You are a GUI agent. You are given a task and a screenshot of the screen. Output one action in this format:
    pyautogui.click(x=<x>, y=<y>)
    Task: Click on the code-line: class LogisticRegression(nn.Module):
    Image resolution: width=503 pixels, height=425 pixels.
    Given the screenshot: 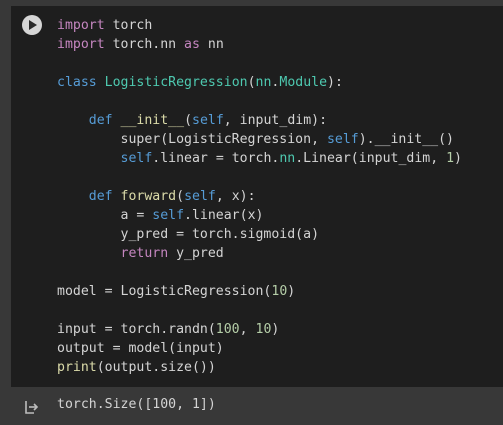 What is the action you would take?
    pyautogui.click(x=259, y=82)
    